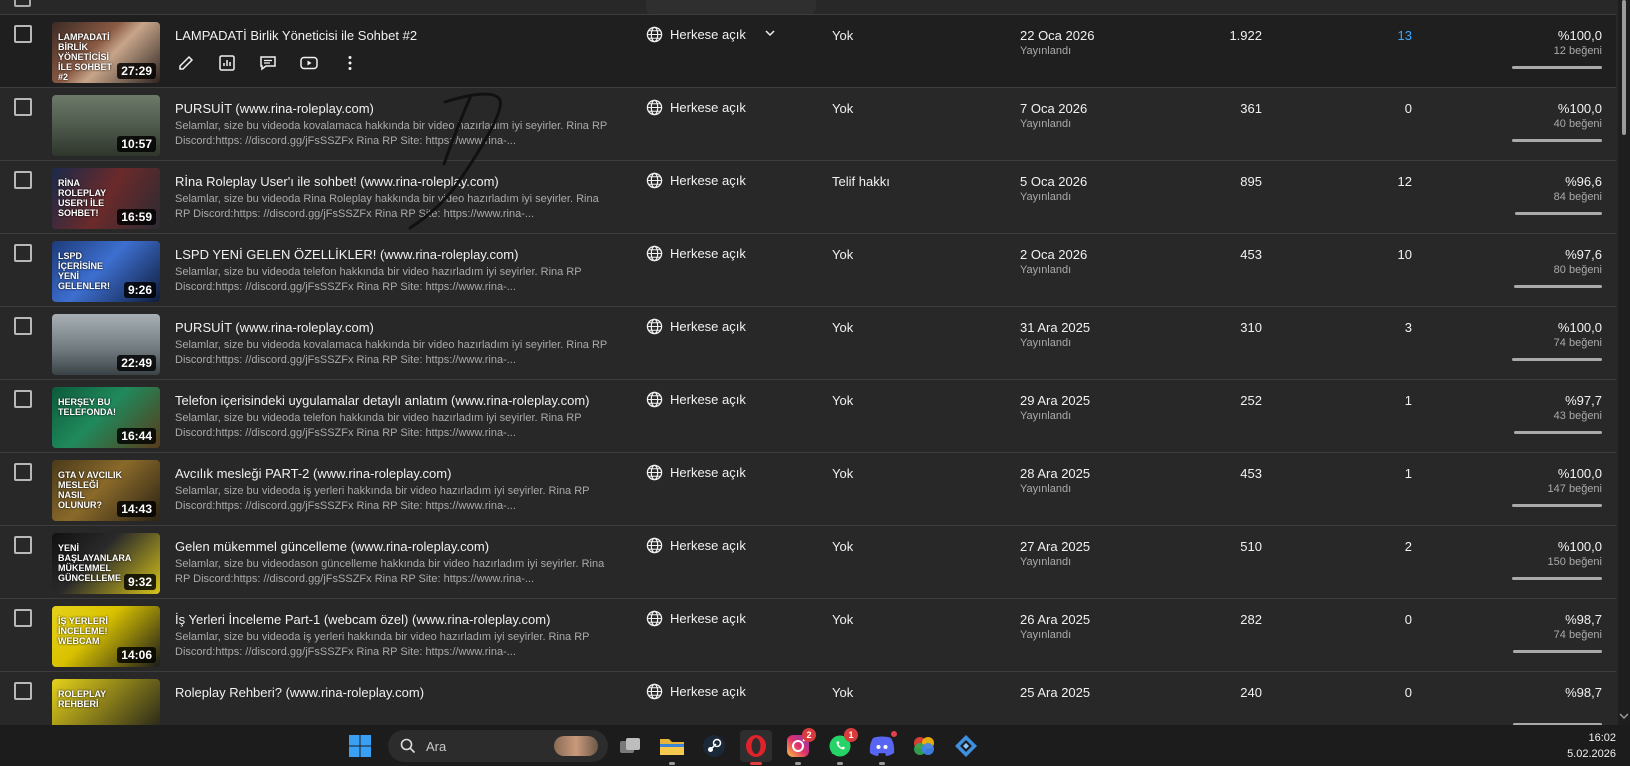  Describe the element at coordinates (630, 746) in the screenshot. I see `task-view-icon` at that location.